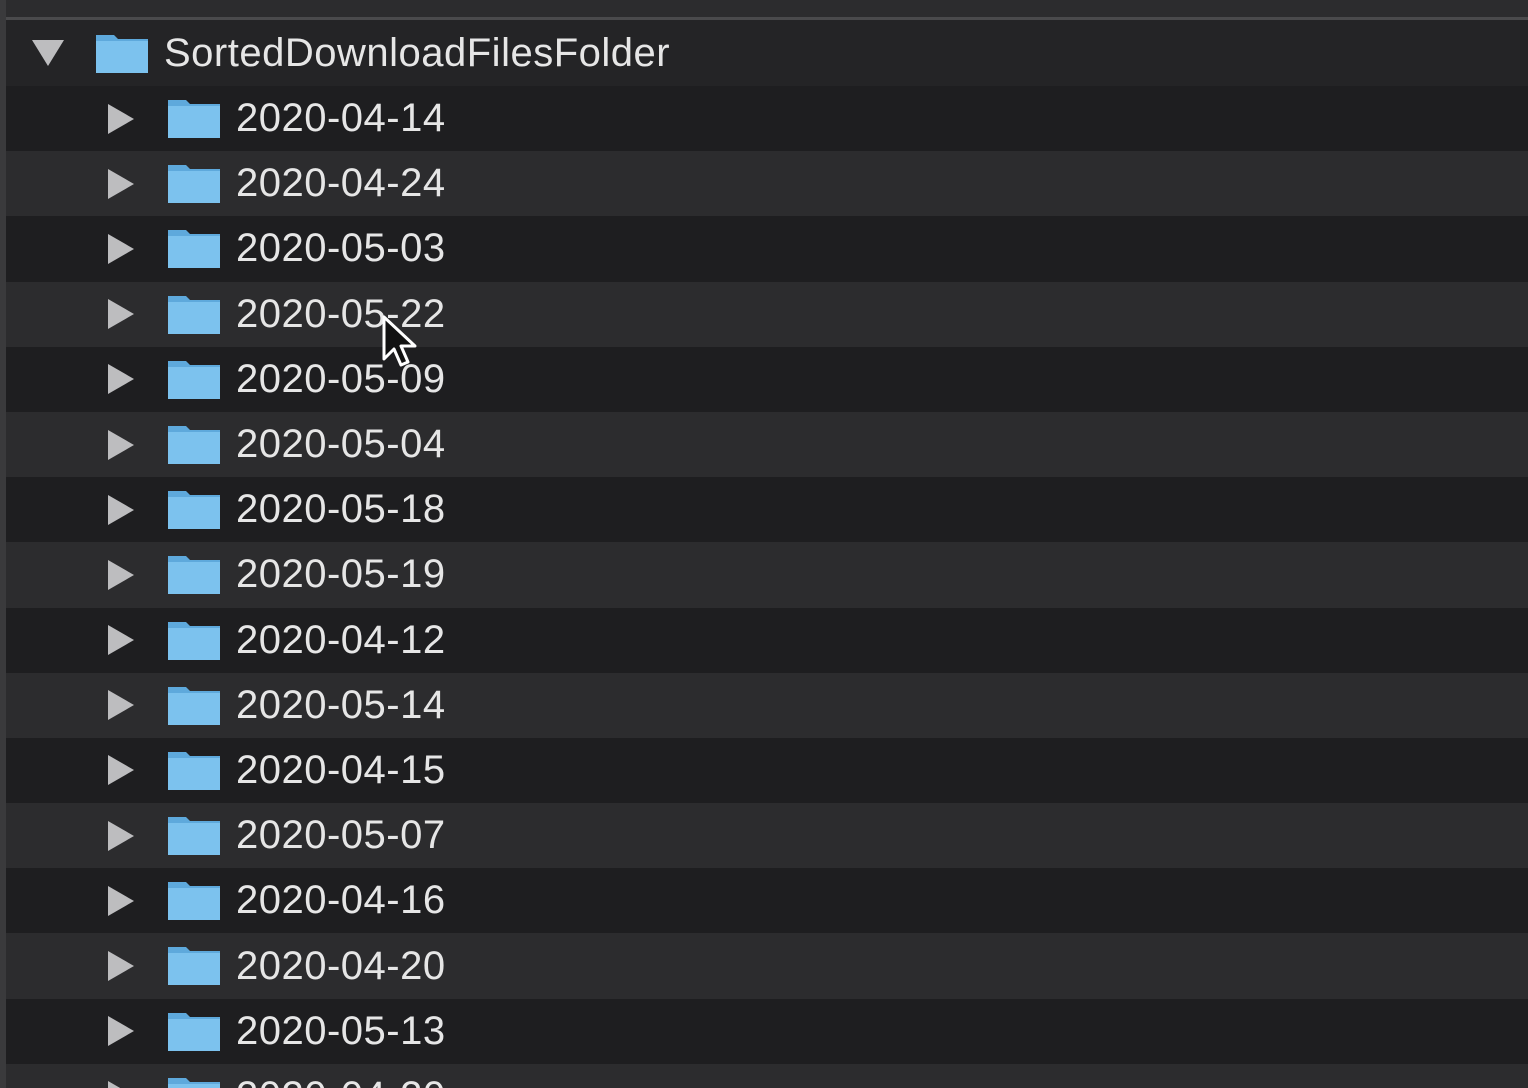 The width and height of the screenshot is (1528, 1088). What do you see at coordinates (341, 118) in the screenshot?
I see `folder-label: 2020-04-14` at bounding box center [341, 118].